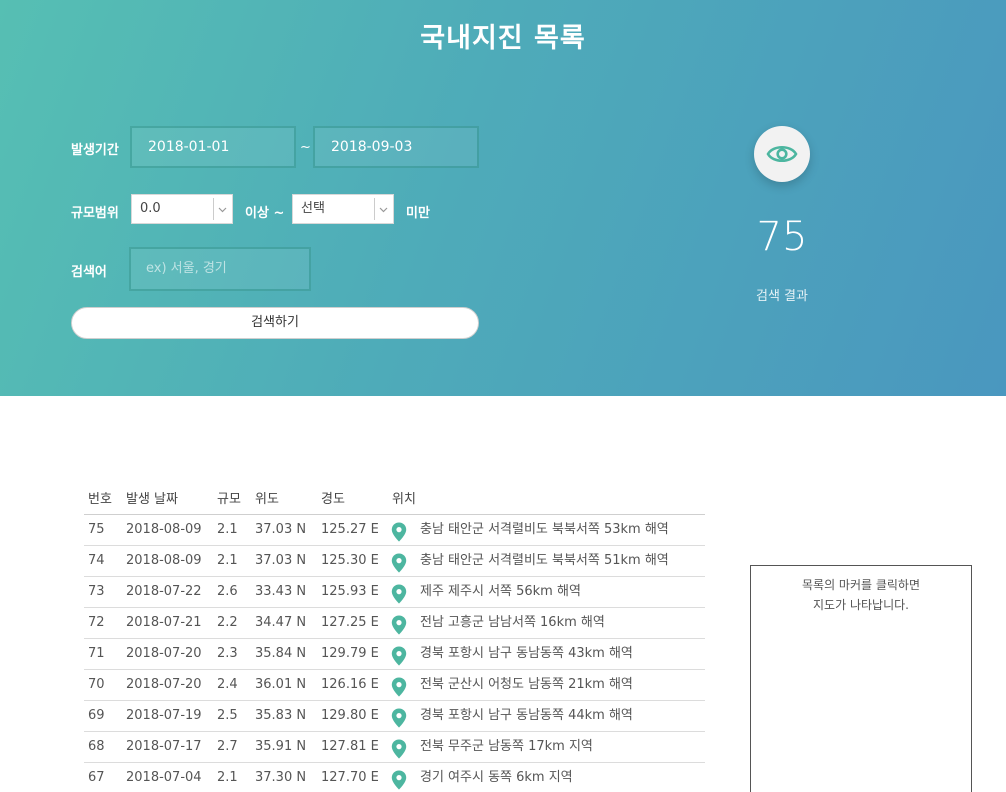 Image resolution: width=1006 pixels, height=792 pixels. Describe the element at coordinates (281, 653) in the screenshot. I see `row-latitude: 35.84 N` at that location.